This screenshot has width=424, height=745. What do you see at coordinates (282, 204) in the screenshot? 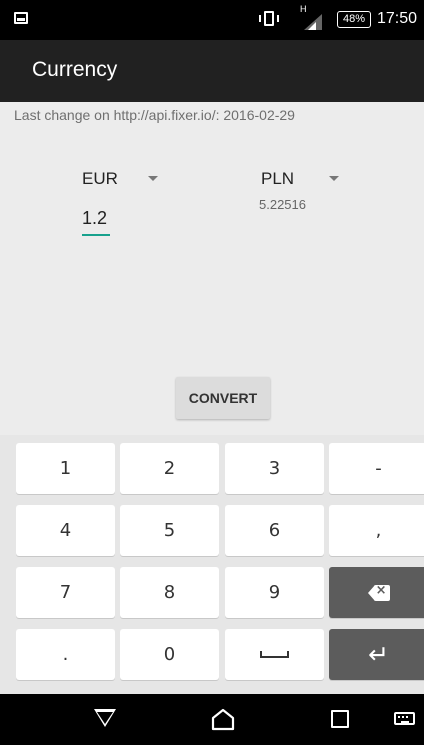
I see `conversion-result: 5.22516` at bounding box center [282, 204].